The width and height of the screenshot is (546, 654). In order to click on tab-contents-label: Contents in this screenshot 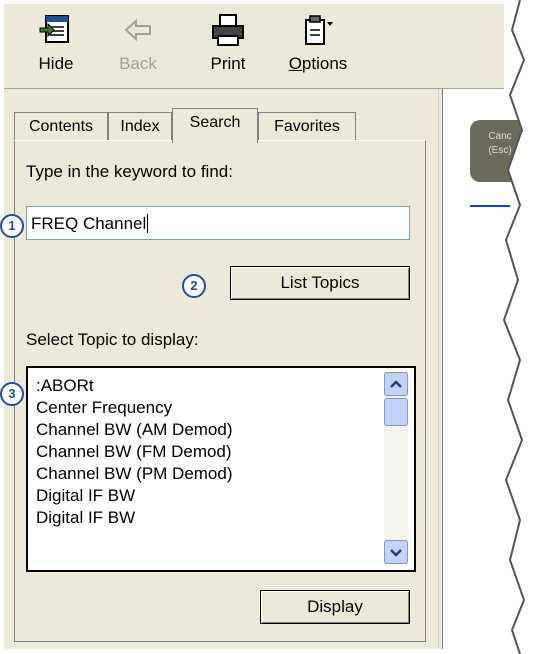, I will do `click(61, 126)`.